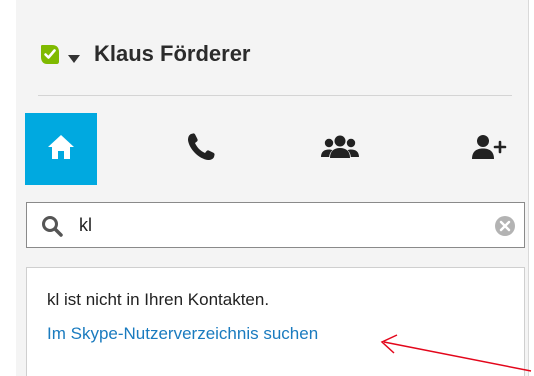  I want to click on profile-header: Klaus Förderer, so click(144, 54).